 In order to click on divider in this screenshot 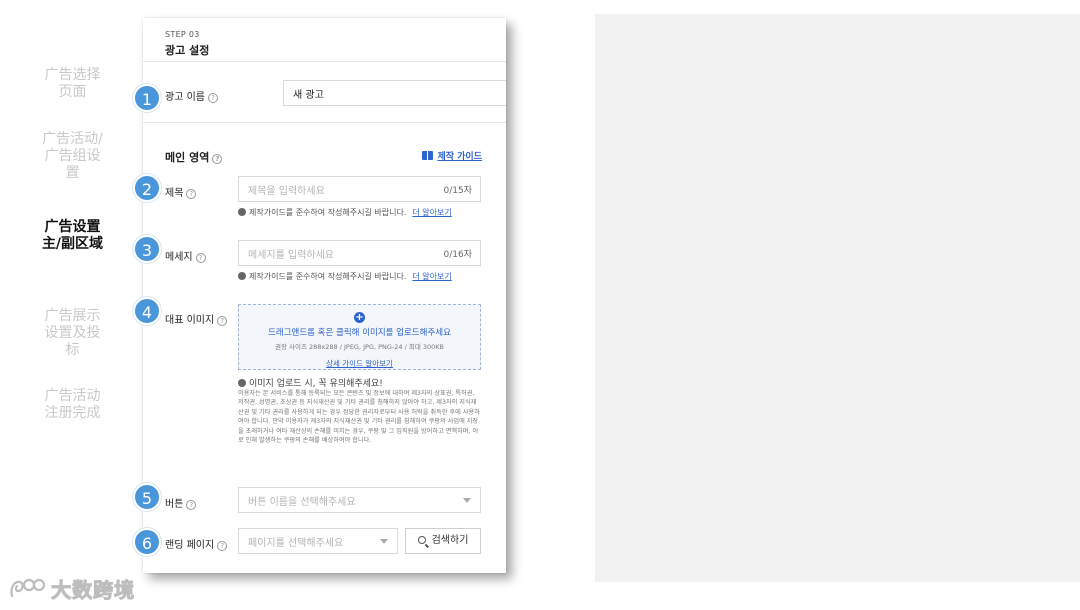, I will do `click(324, 122)`.